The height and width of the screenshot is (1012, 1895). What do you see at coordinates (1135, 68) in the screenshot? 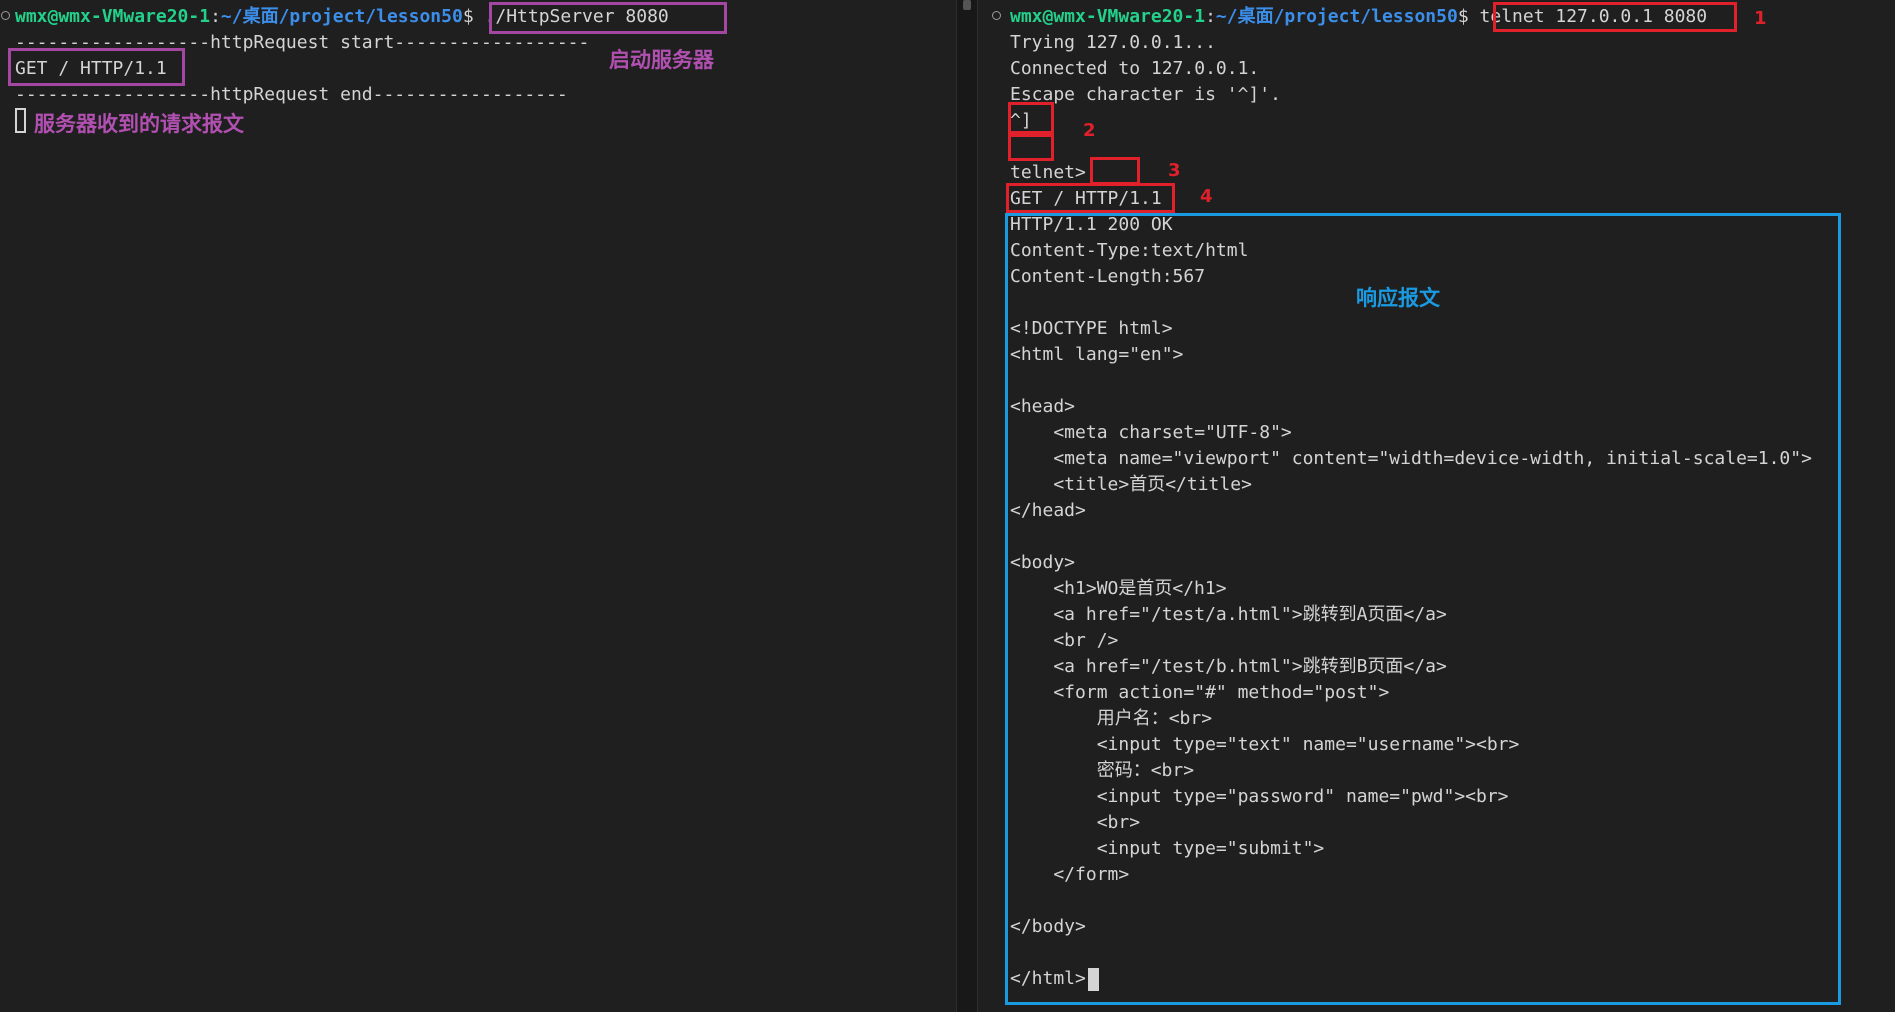
I see `right-output-line: Connected to 127.0.0.1.` at bounding box center [1135, 68].